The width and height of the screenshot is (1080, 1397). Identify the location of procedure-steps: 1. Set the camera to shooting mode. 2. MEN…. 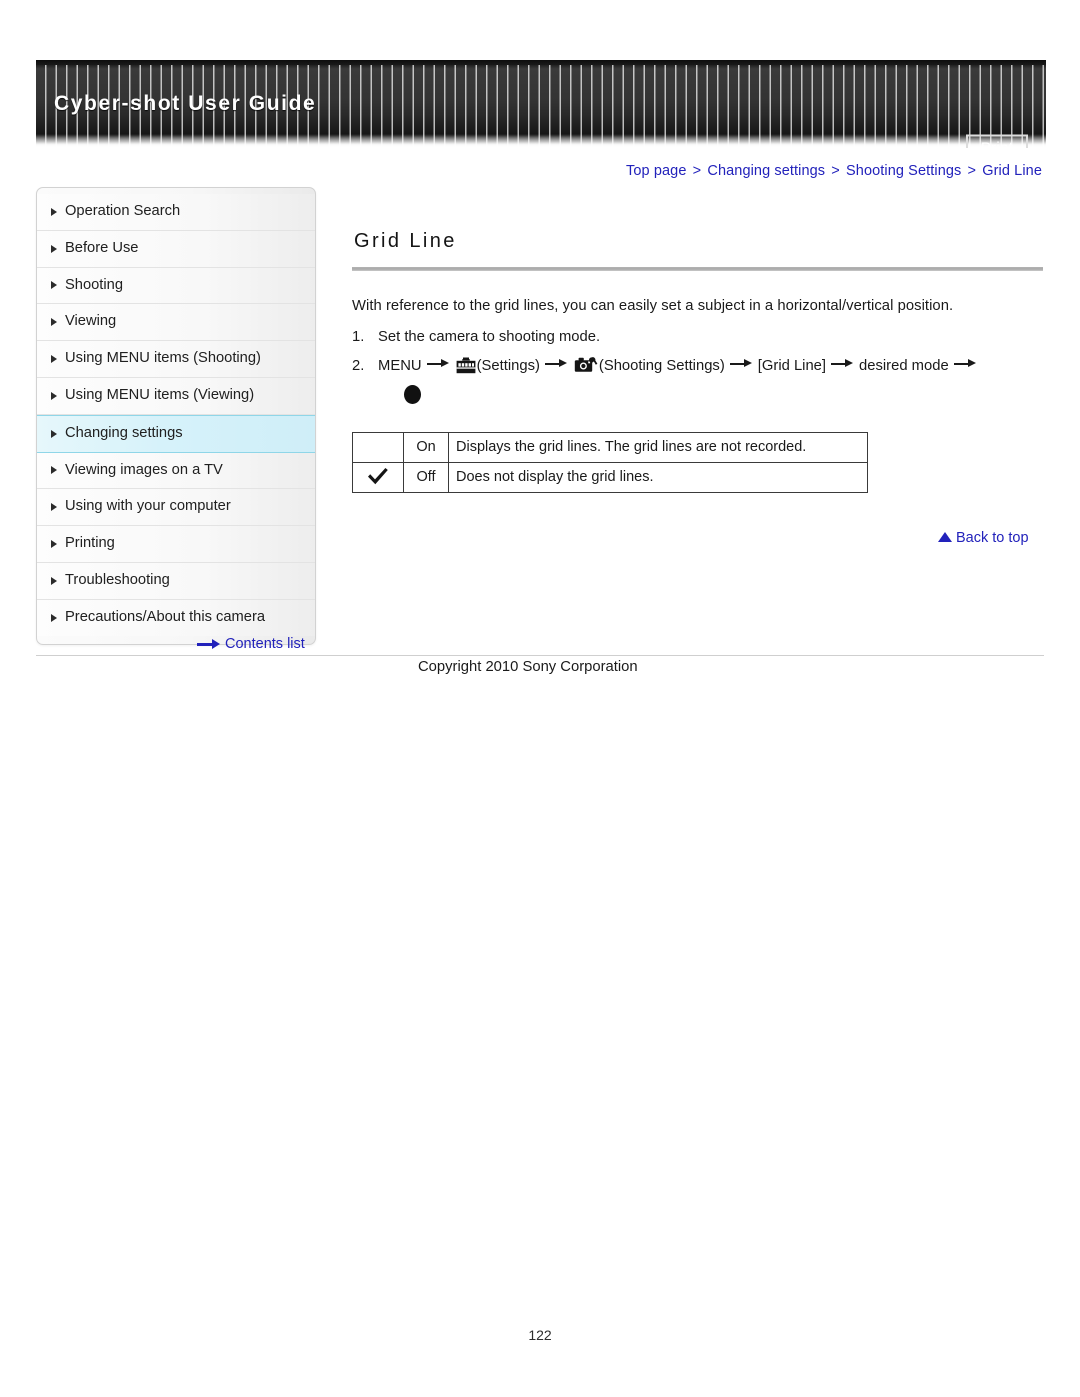
(698, 368).